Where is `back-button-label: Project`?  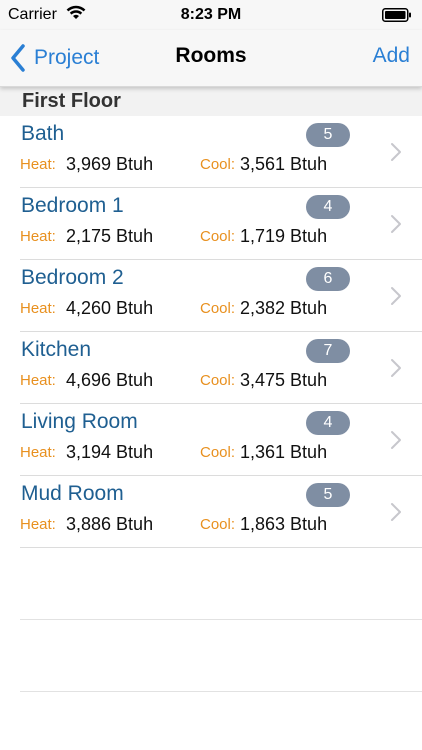 back-button-label: Project is located at coordinates (67, 57).